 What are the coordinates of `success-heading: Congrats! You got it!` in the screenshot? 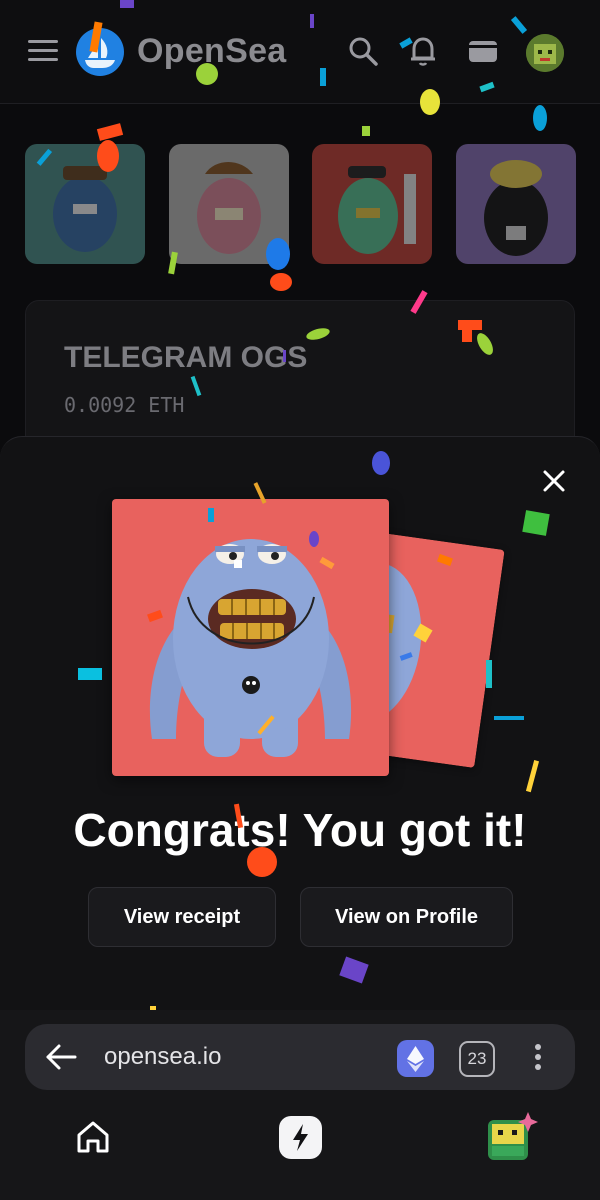 It's located at (300, 830).